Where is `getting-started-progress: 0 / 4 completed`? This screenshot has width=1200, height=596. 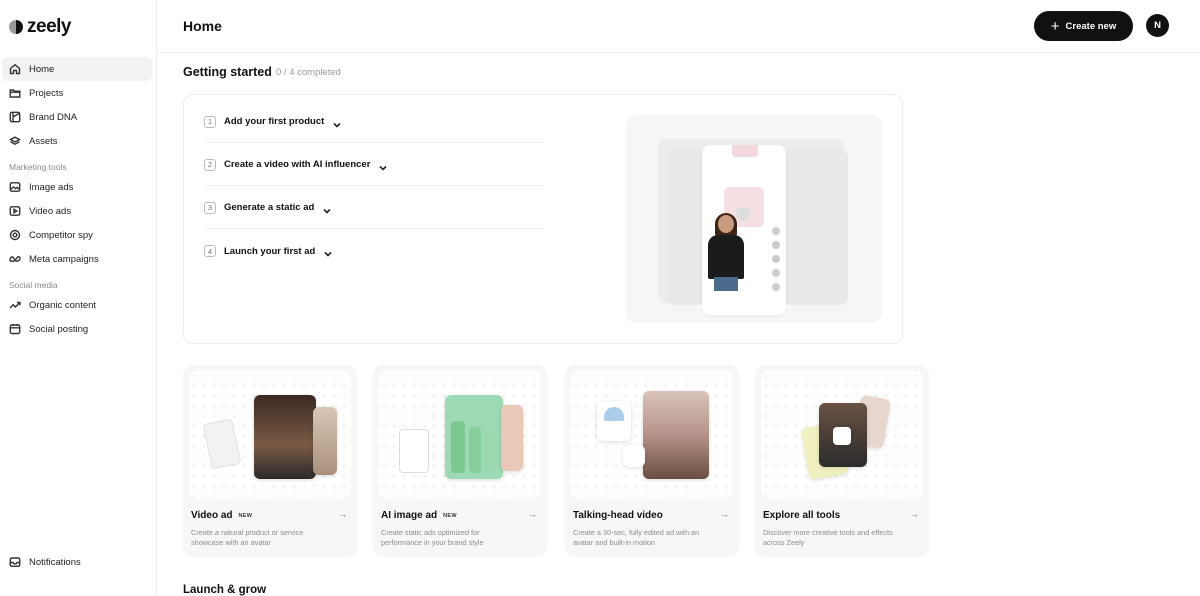 getting-started-progress: 0 / 4 completed is located at coordinates (308, 72).